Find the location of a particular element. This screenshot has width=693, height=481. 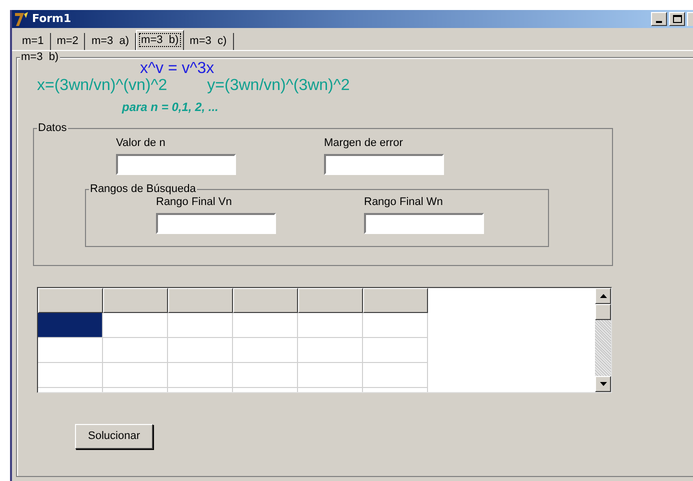

tab: m=3 c) is located at coordinates (209, 41).